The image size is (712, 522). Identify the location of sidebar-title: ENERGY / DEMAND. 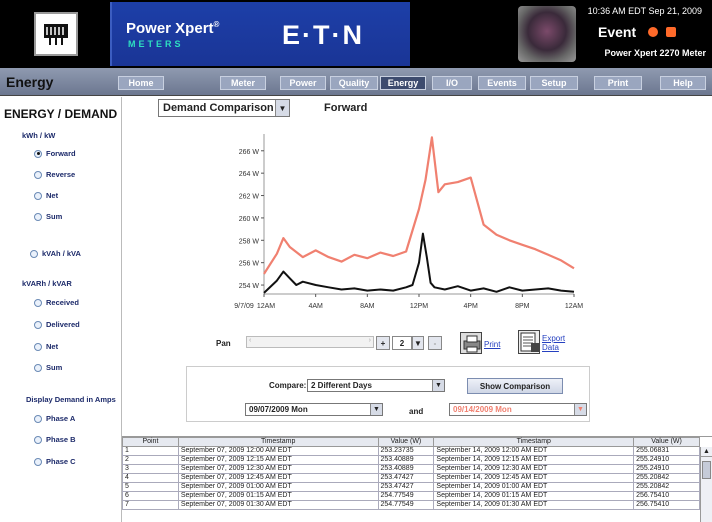
(61, 114).